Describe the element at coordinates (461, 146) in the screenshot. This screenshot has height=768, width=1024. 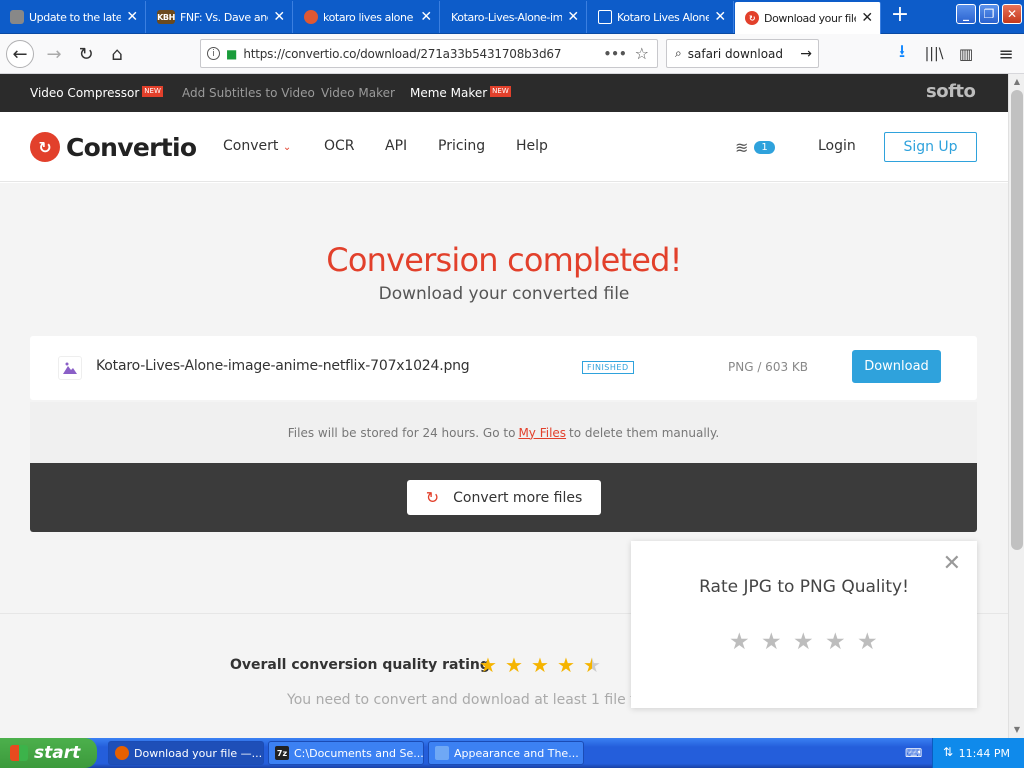
I see `nav-pricing: Pricing` at that location.